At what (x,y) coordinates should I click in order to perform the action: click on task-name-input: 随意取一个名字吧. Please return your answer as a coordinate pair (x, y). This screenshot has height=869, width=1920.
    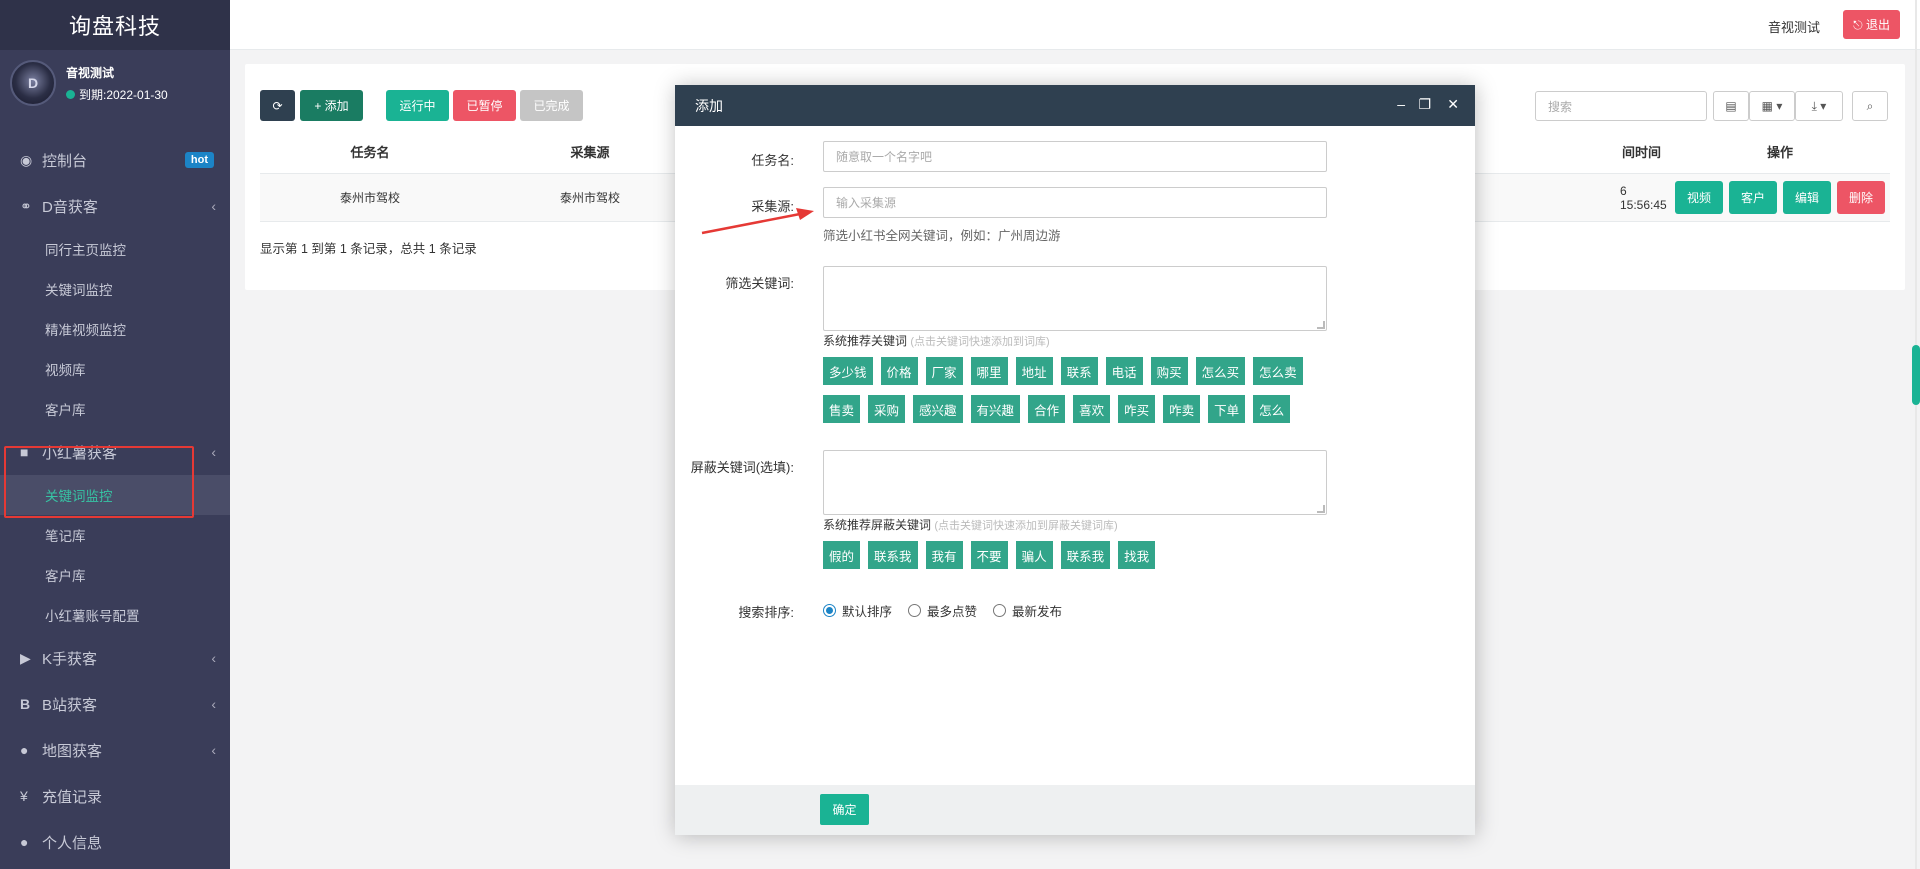
    Looking at the image, I should click on (1075, 156).